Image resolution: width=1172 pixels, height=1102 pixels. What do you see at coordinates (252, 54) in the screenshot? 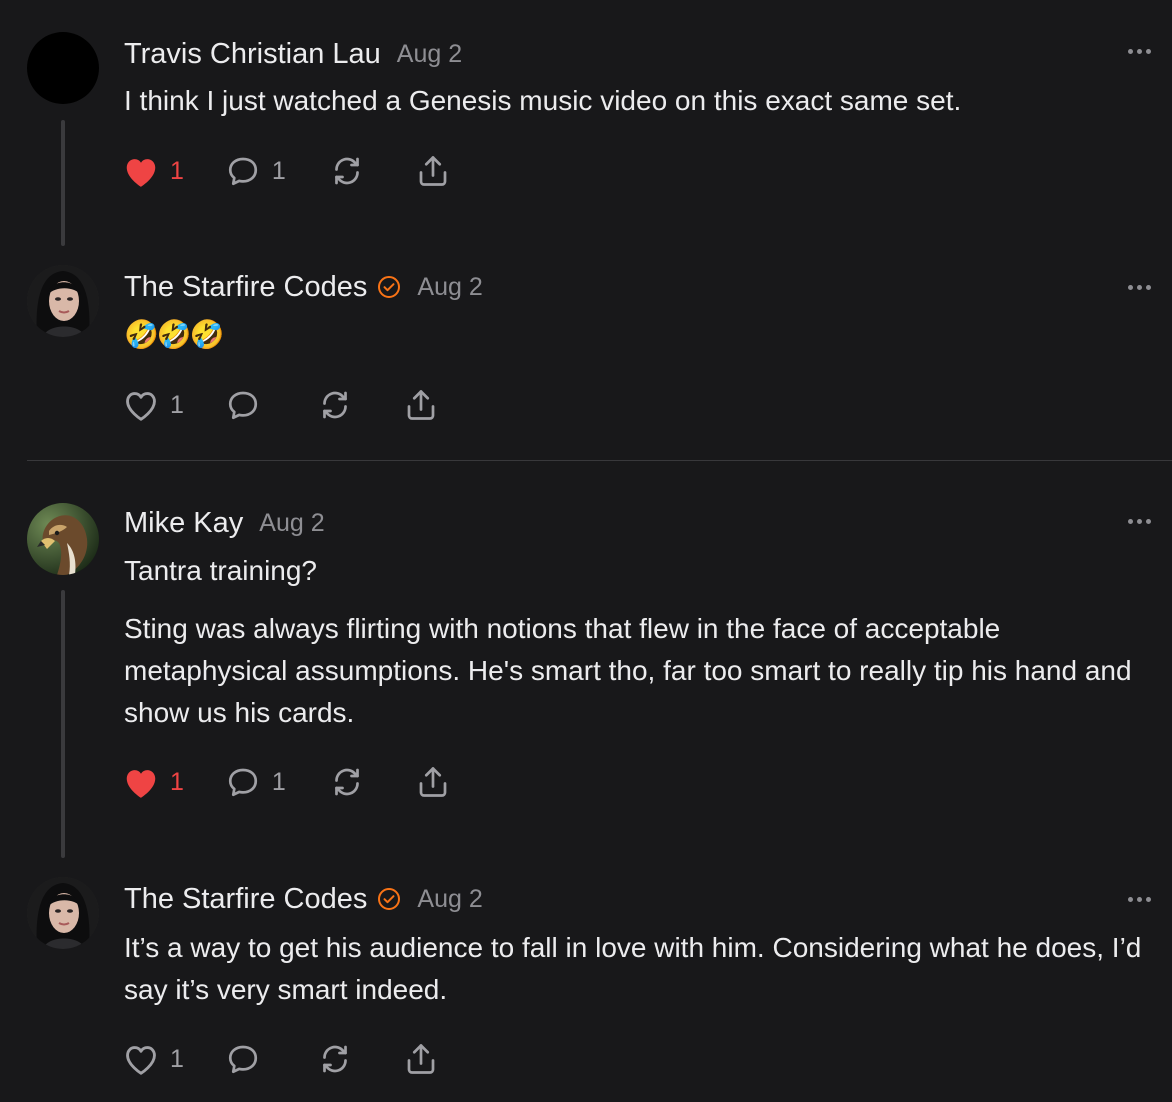
I see `author-name: Travis Christian Lau` at bounding box center [252, 54].